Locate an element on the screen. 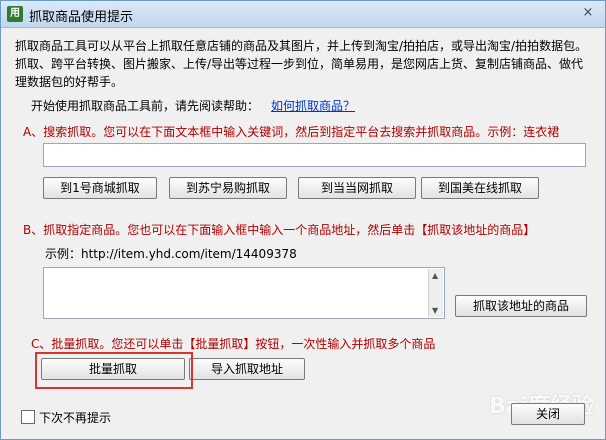 This screenshot has width=606, height=440. help-line: 开始使用抓取商品工具前，请先阅读帮助： 如何抓取商品？ is located at coordinates (193, 105).